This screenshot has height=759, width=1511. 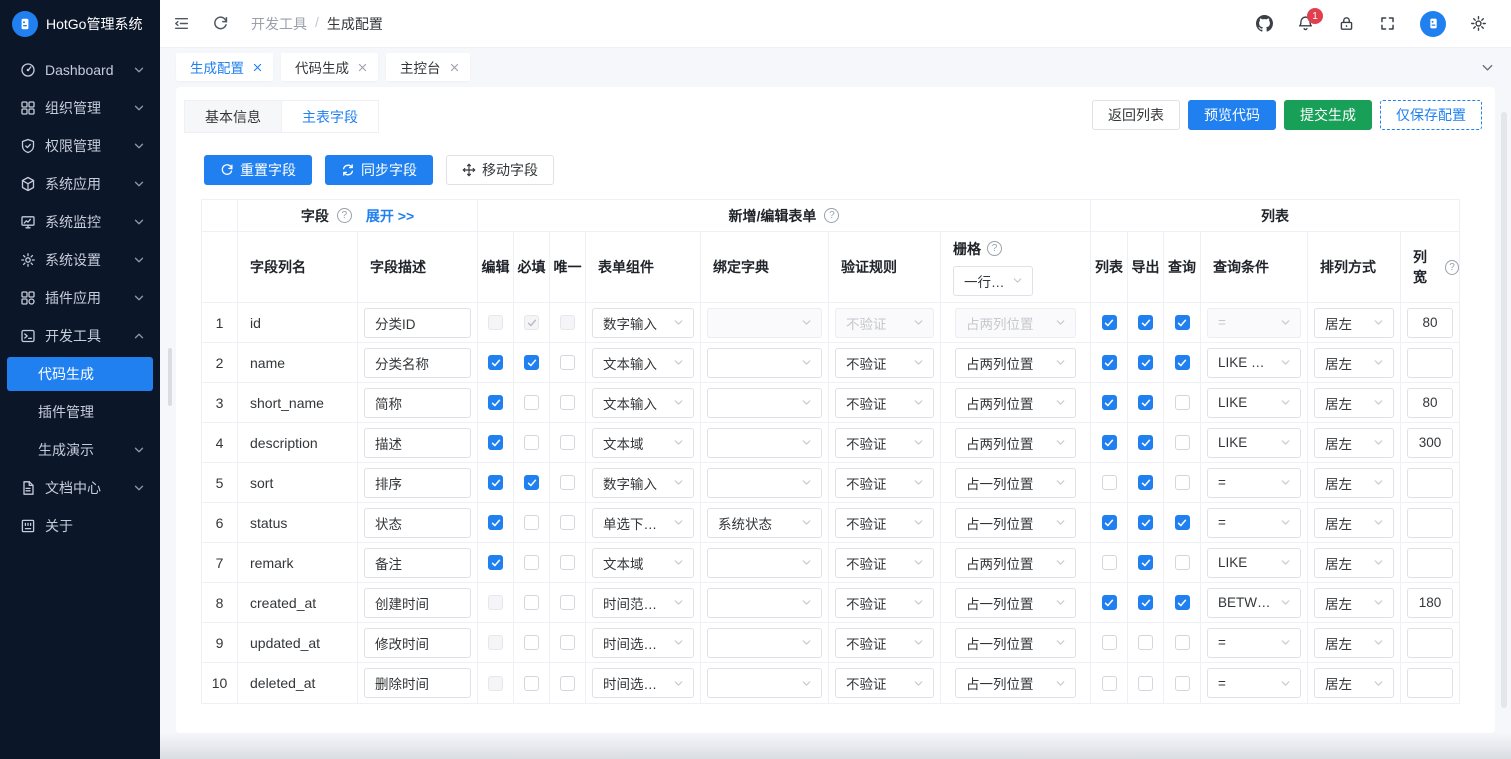 I want to click on sidebar-item-perm-manage: 权限管理, so click(x=80, y=146).